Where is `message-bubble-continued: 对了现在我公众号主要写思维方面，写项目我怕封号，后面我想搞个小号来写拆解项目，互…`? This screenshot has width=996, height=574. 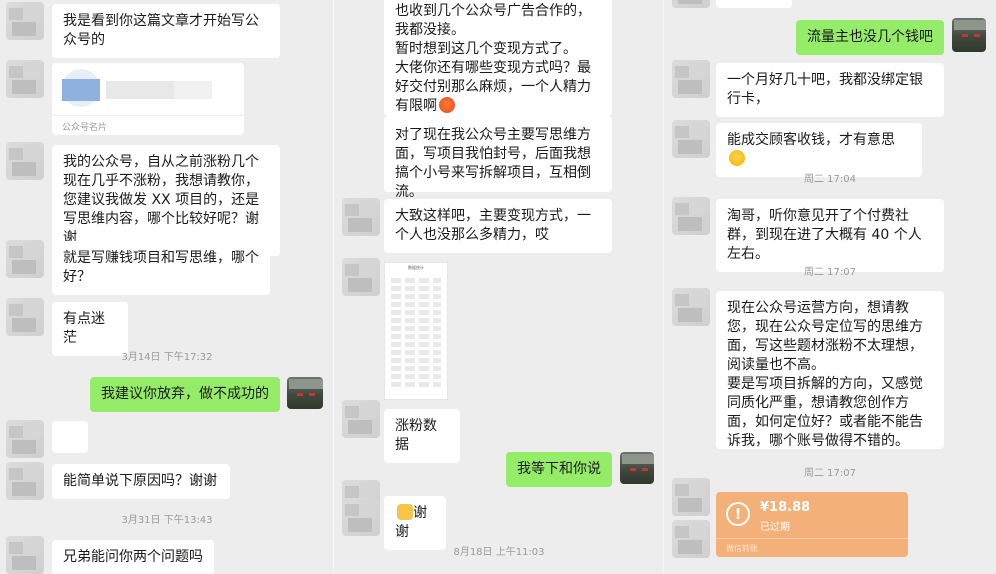 message-bubble-continued: 对了现在我公众号主要写思维方面，写项目我怕封号，后面我想搞个小号来写拆解项目，互… is located at coordinates (498, 158).